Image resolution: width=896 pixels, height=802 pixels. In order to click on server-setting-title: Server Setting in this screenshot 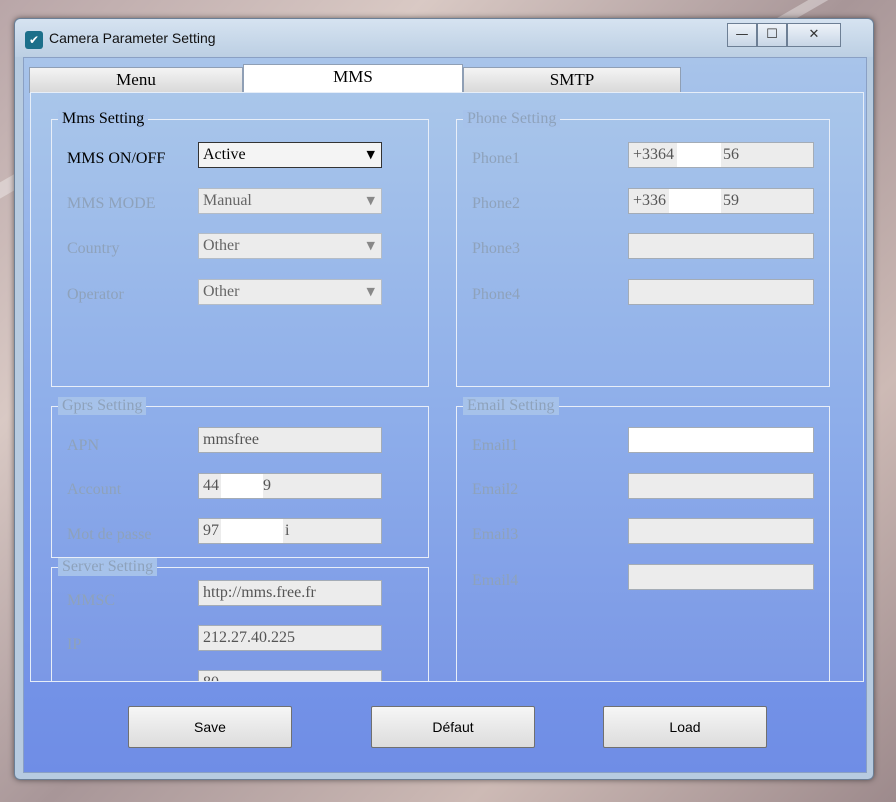, I will do `click(108, 567)`.